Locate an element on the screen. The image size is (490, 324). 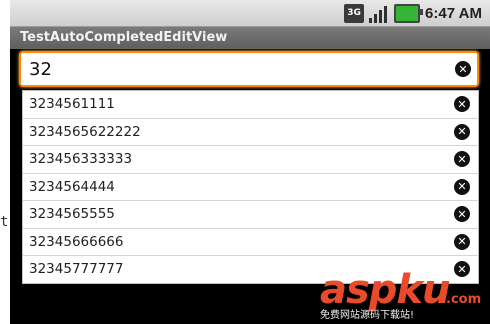
status-icons: 3G 6:47 AM is located at coordinates (413, 13).